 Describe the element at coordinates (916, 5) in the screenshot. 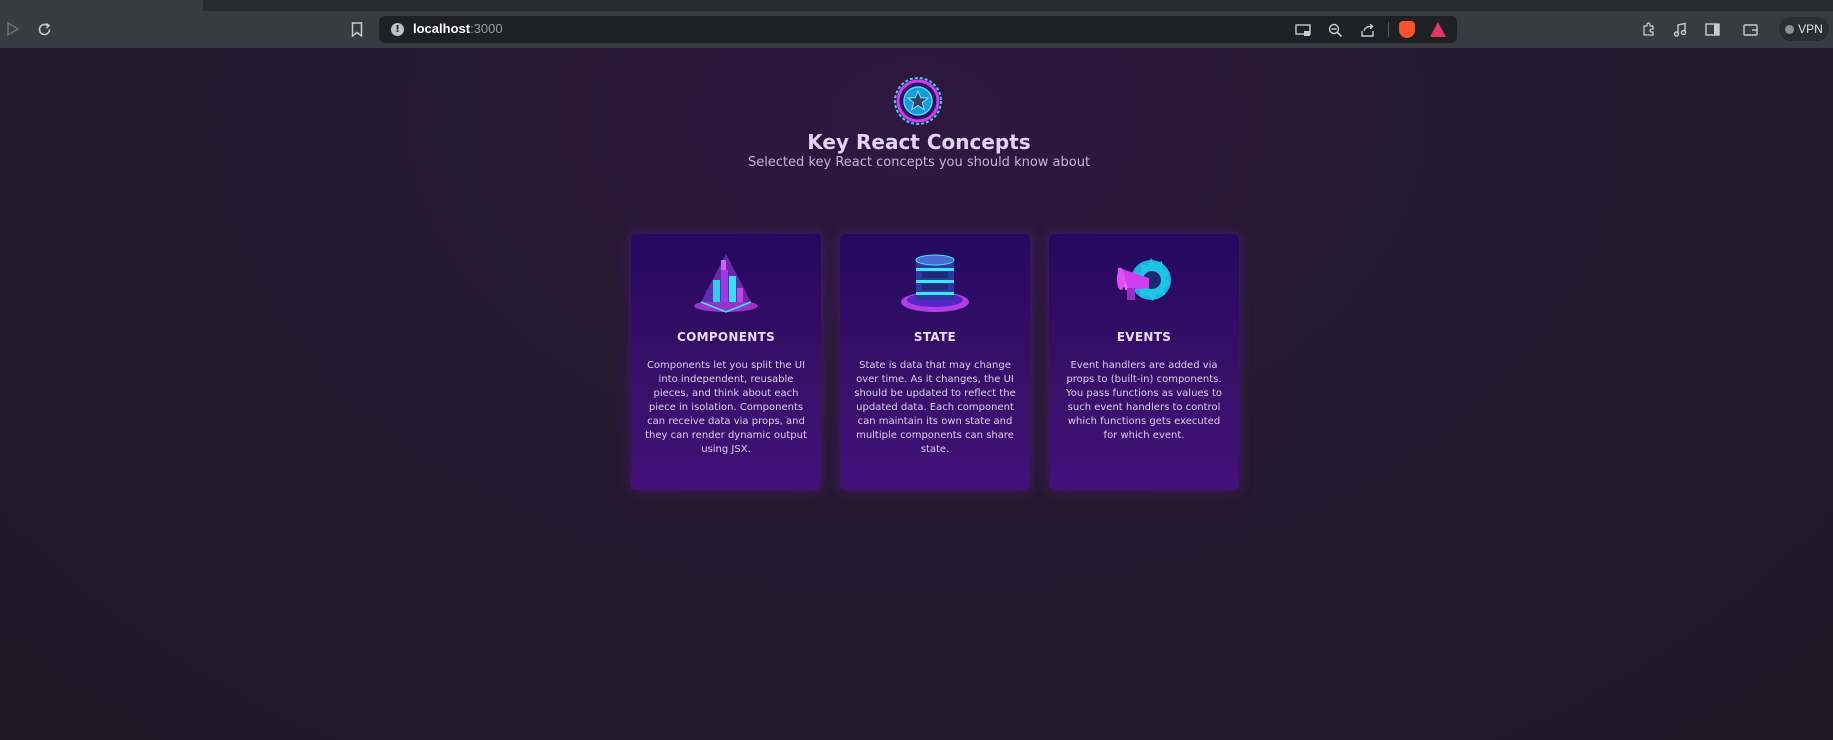

I see `tab-strip` at that location.